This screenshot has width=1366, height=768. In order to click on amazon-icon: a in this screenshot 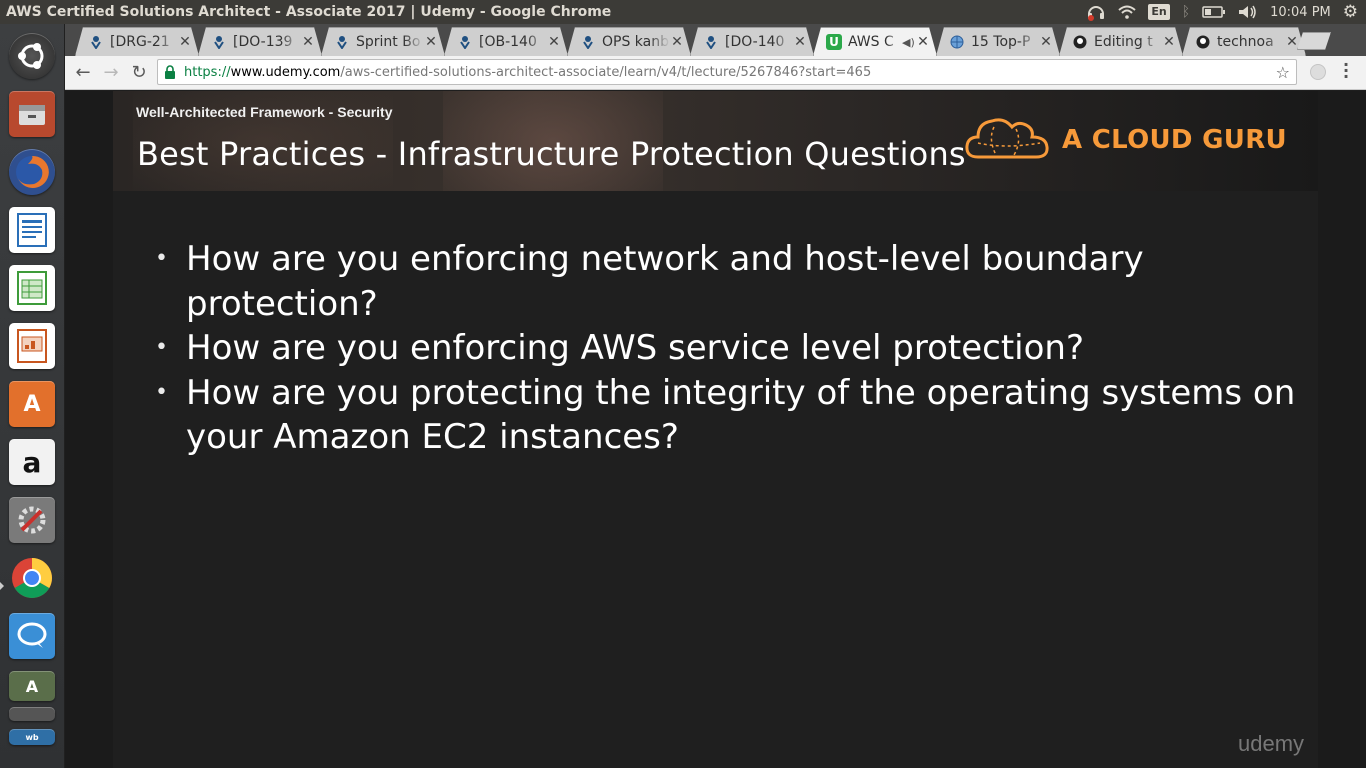, I will do `click(32, 462)`.